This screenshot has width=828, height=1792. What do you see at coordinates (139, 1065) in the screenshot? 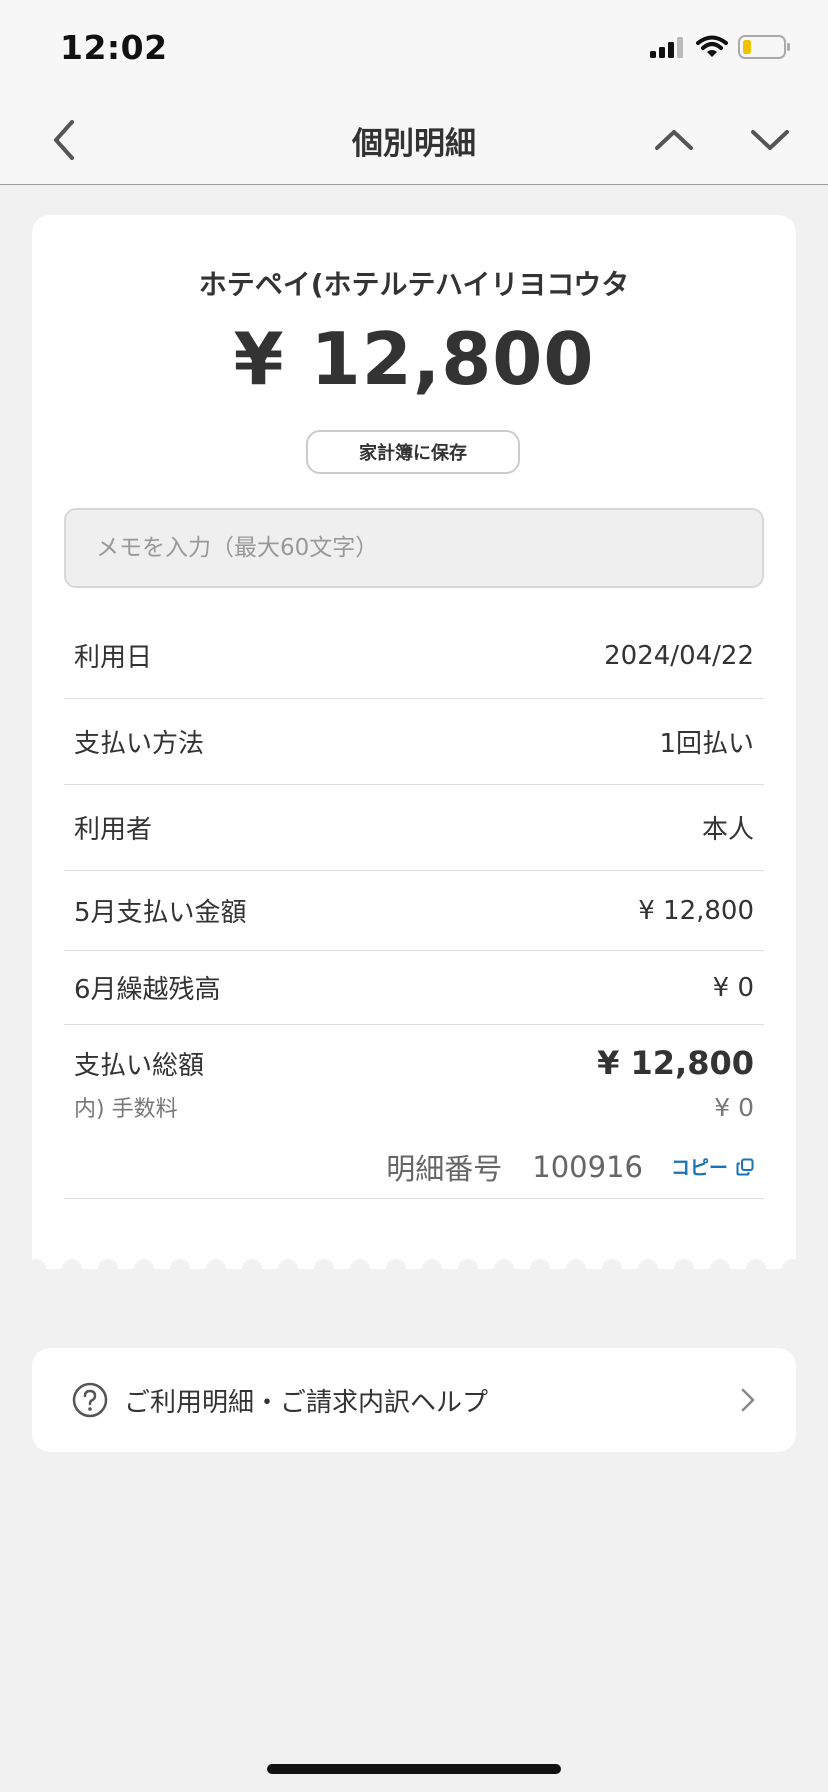
I see `total-label: 支払い総額` at bounding box center [139, 1065].